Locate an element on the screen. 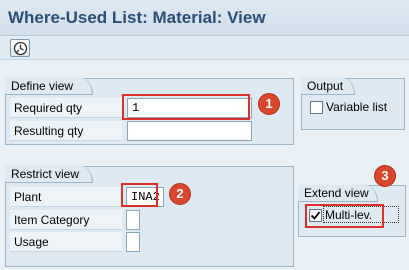 The image size is (409, 270). window-title: Where-Used List: Material: View is located at coordinates (204, 18).